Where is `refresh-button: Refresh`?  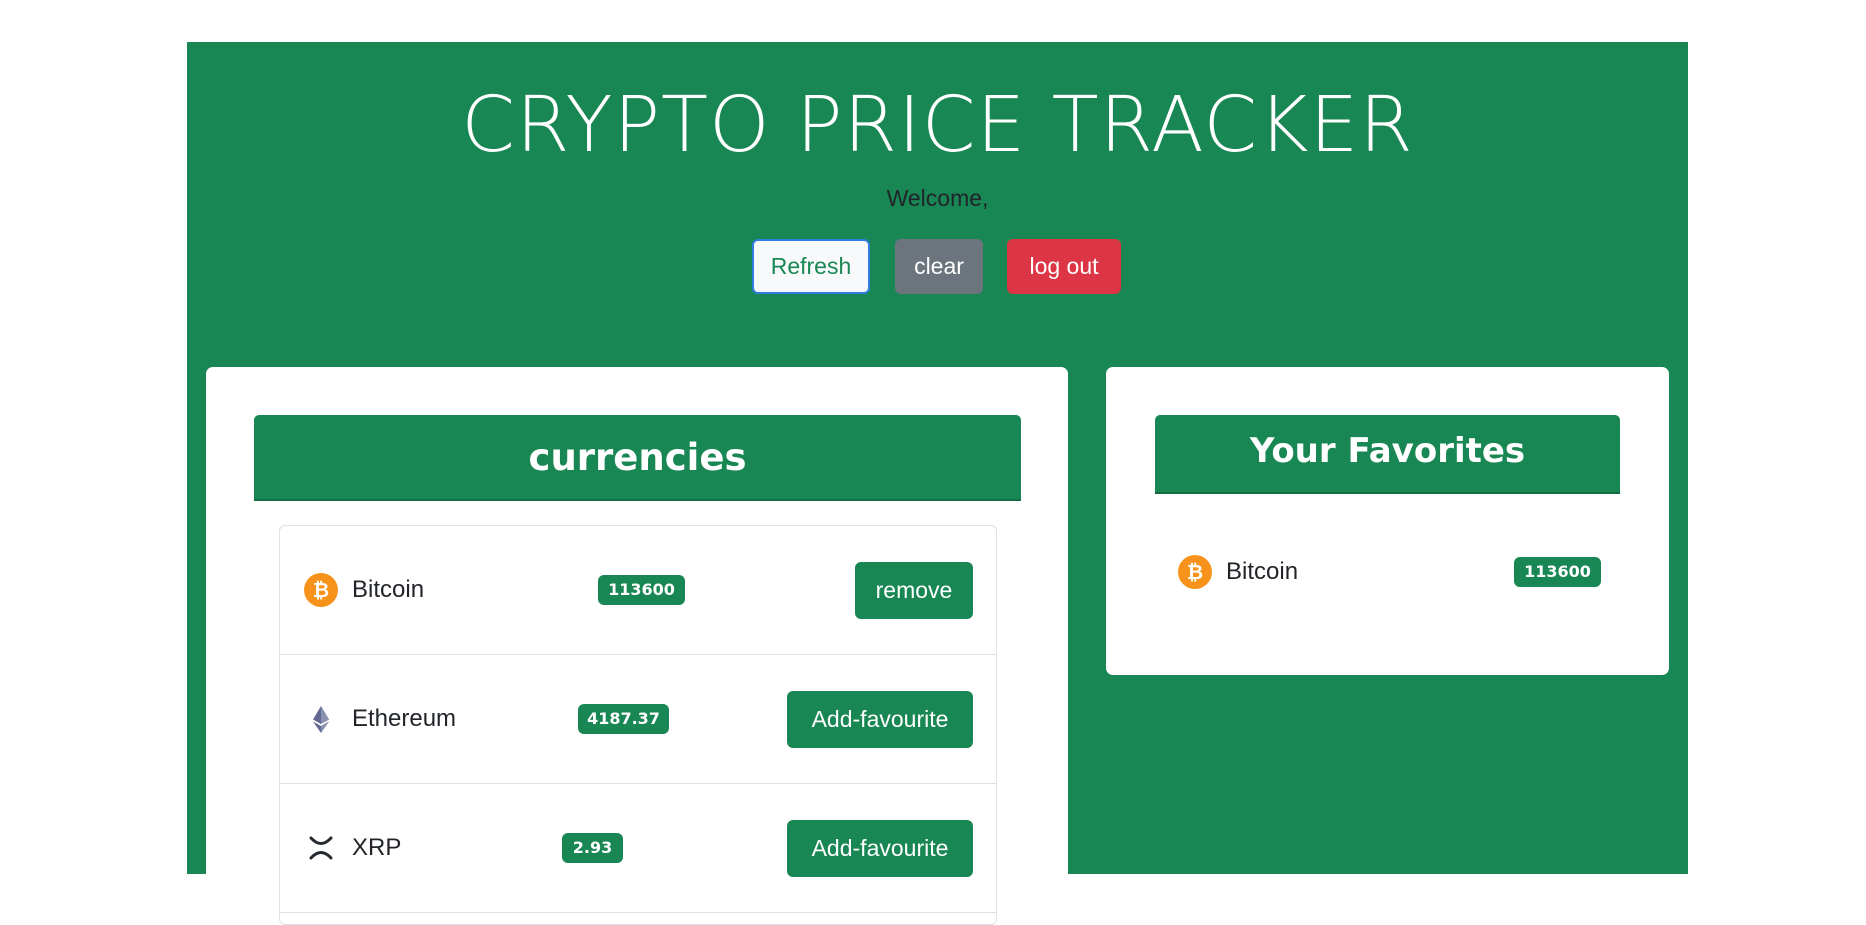
refresh-button: Refresh is located at coordinates (811, 266).